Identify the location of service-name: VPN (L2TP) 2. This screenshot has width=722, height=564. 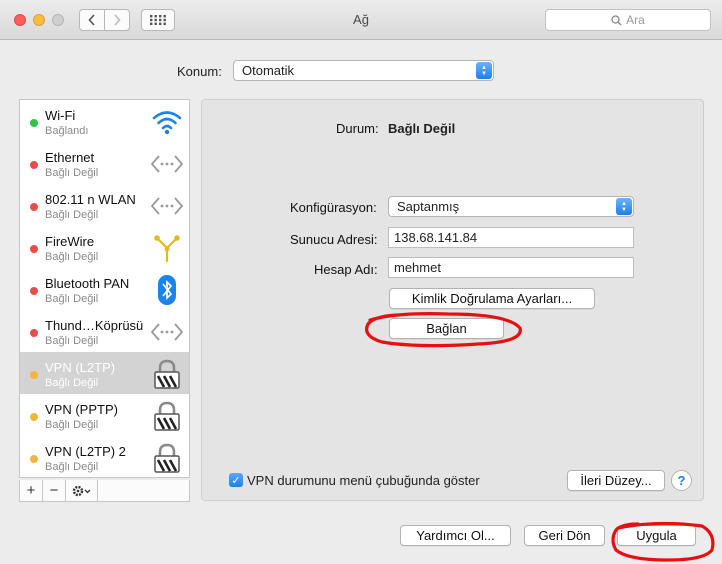
(85, 451).